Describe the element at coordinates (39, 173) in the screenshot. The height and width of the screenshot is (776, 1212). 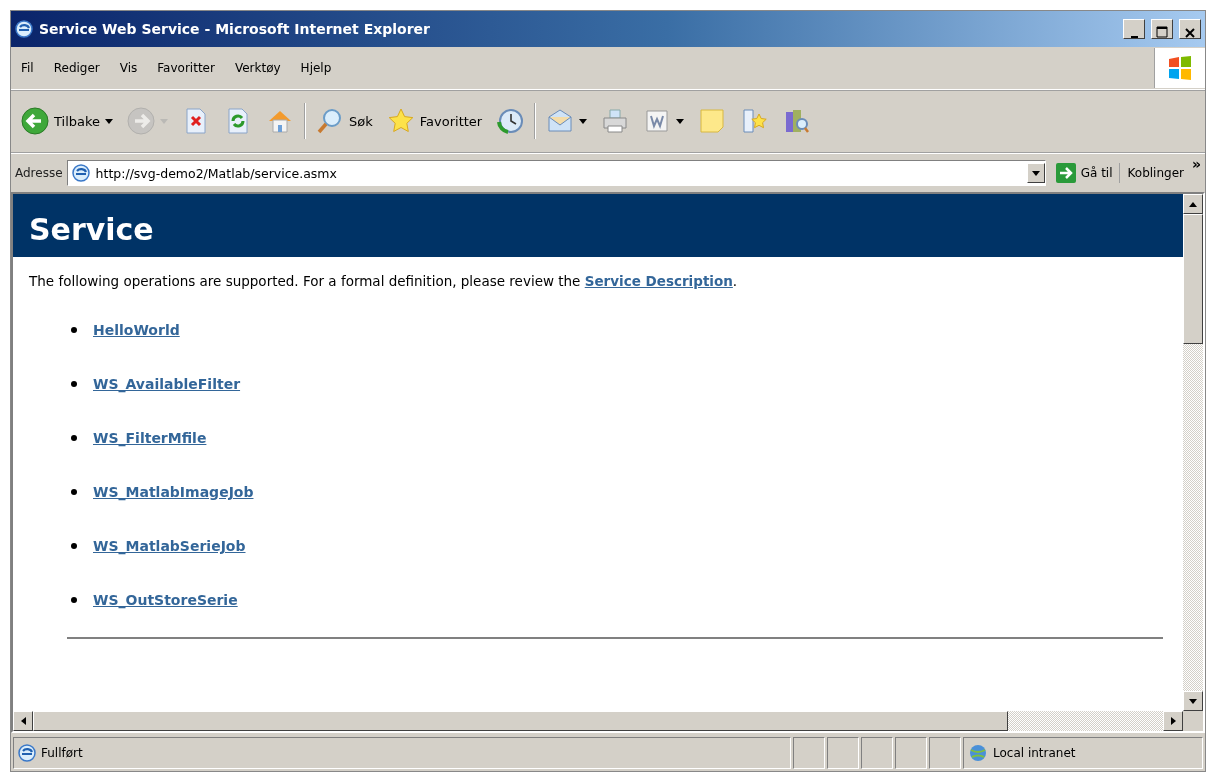
I see `address-label: Adresse` at that location.